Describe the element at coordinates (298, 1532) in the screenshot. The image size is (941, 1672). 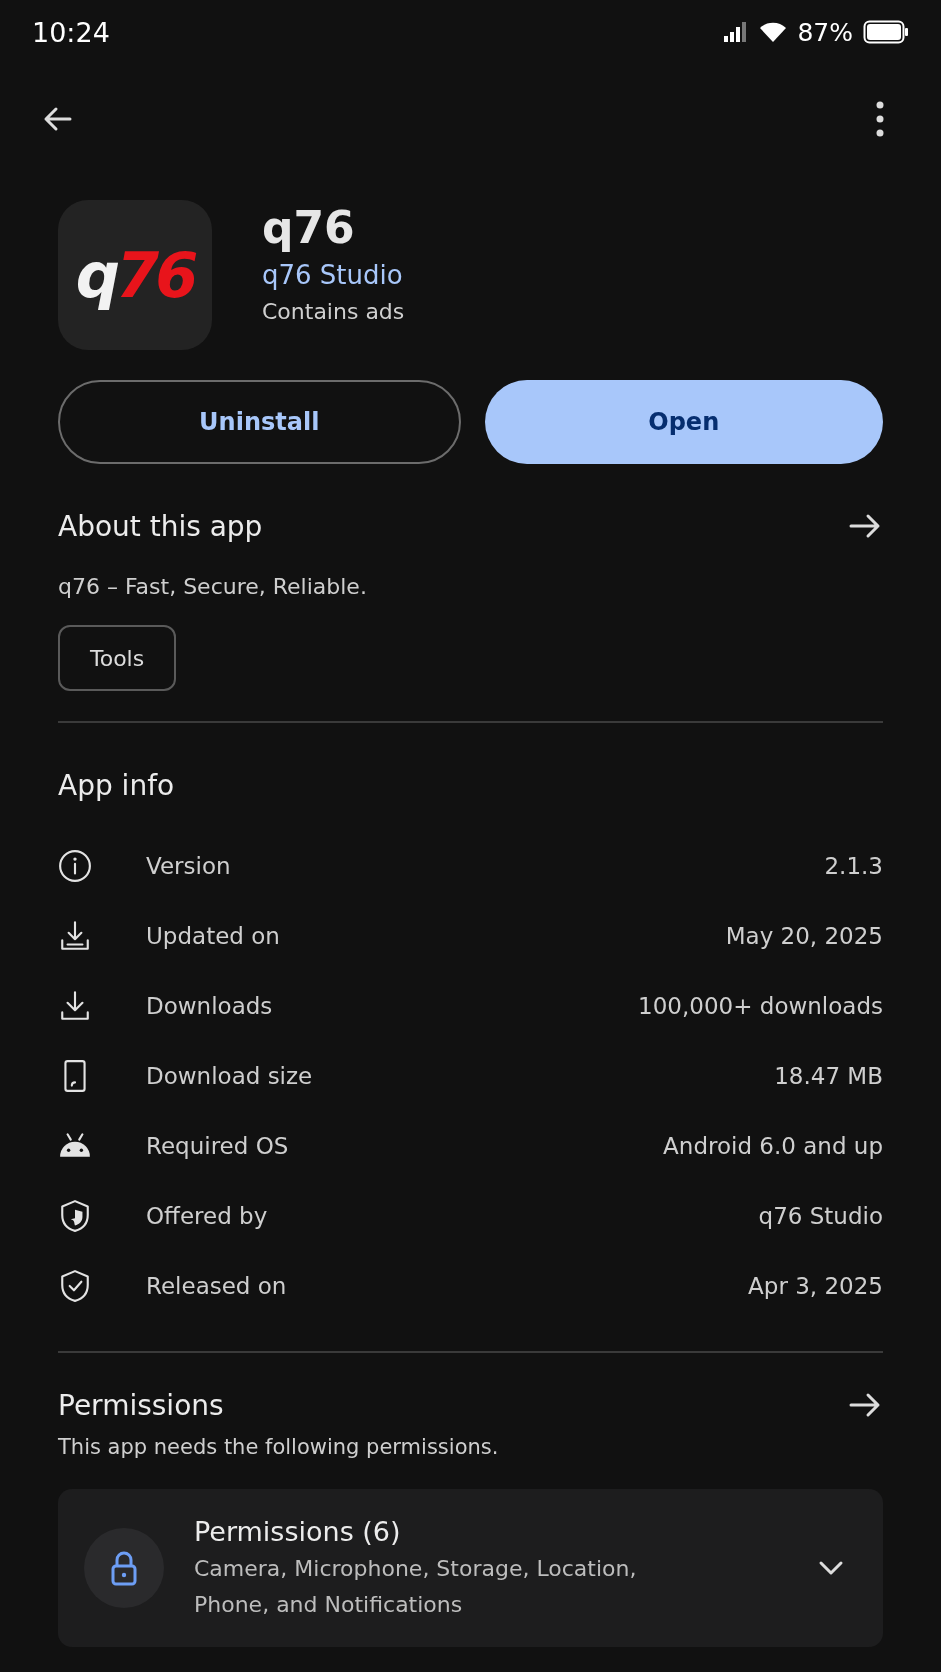
I see `card-title: Permissions (6)` at that location.